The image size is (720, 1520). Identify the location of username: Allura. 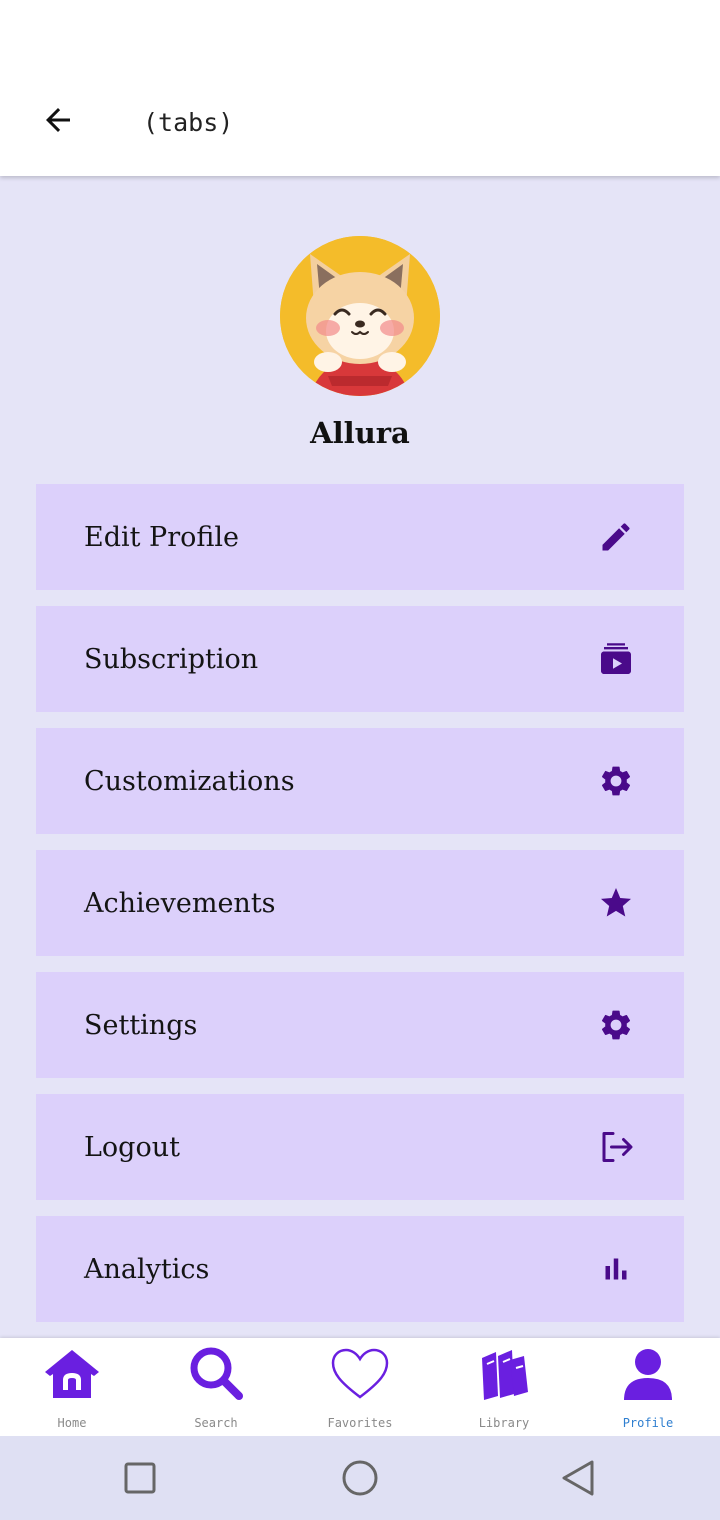
(360, 433).